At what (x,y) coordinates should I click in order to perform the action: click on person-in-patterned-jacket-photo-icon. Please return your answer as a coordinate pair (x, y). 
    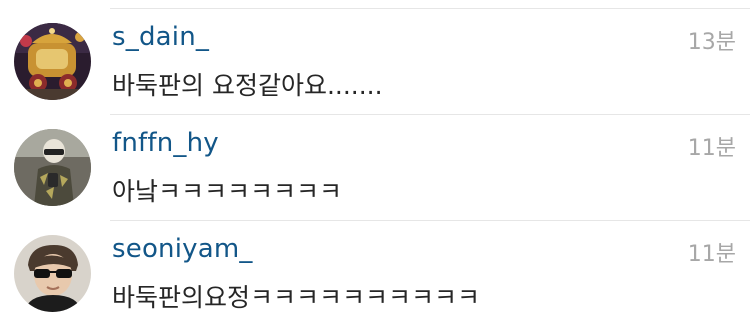
    Looking at the image, I should click on (52, 167).